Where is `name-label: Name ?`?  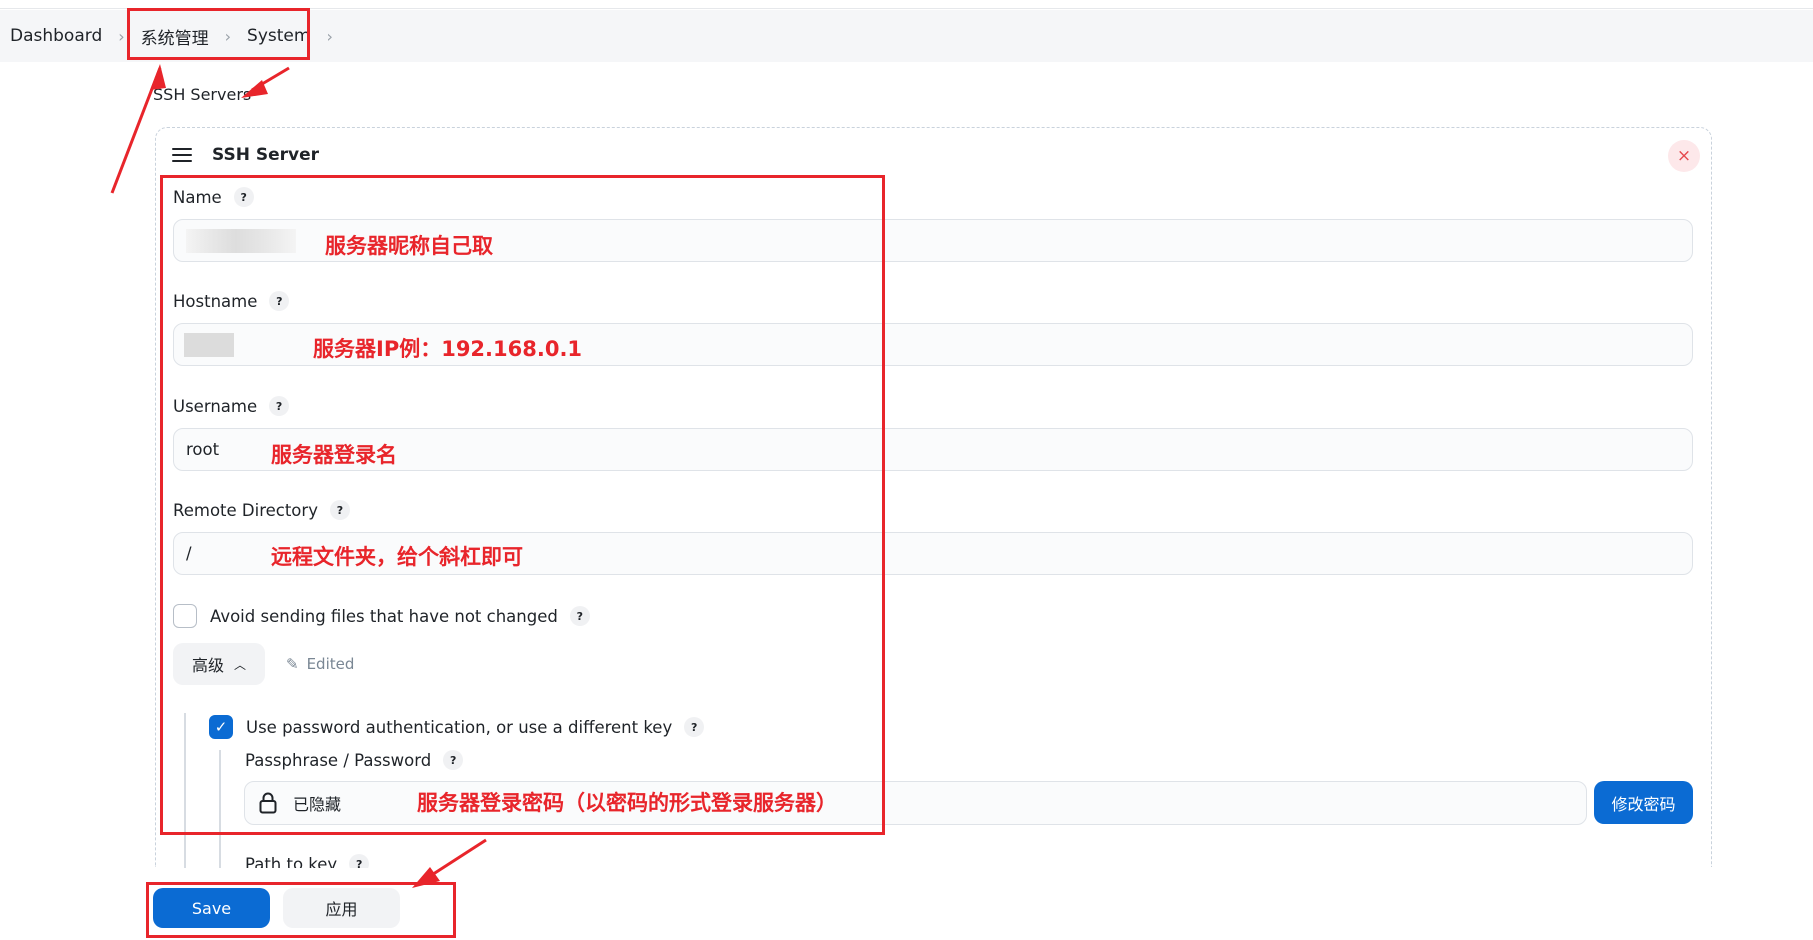
name-label: Name ? is located at coordinates (213, 197).